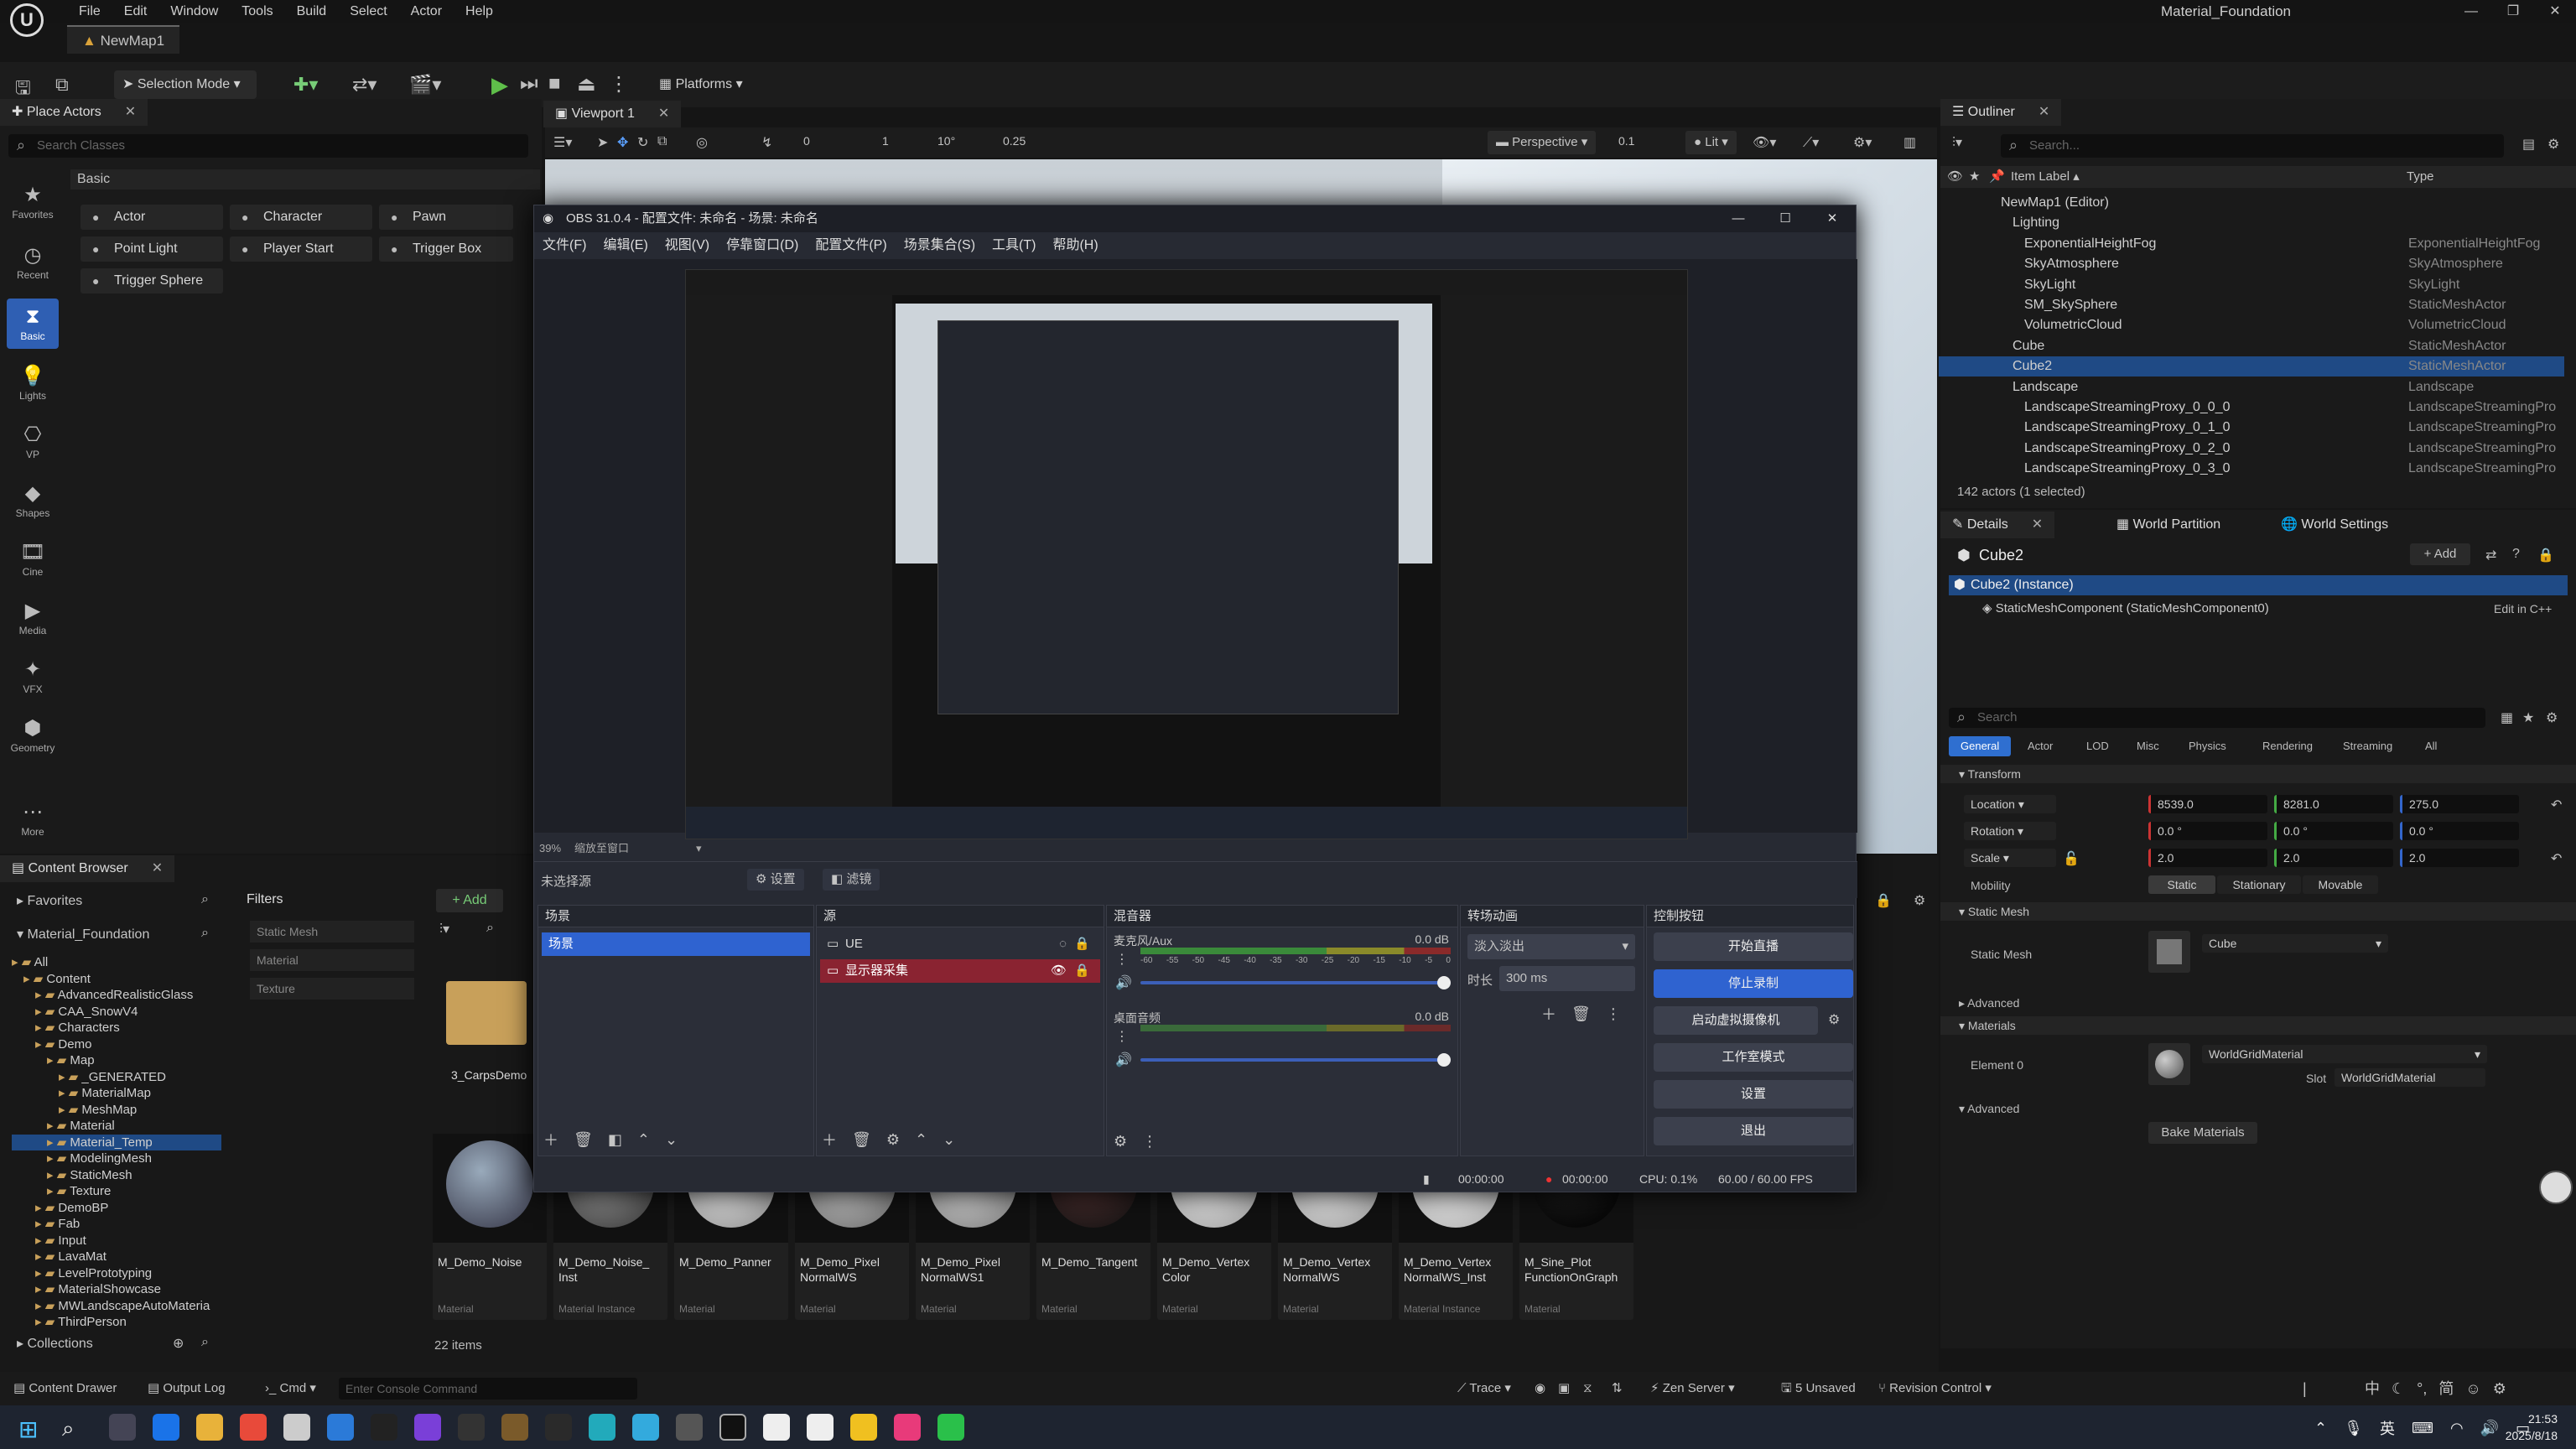 Image resolution: width=2576 pixels, height=1449 pixels. Describe the element at coordinates (427, 1427) in the screenshot. I see `visual-studio-icon` at that location.